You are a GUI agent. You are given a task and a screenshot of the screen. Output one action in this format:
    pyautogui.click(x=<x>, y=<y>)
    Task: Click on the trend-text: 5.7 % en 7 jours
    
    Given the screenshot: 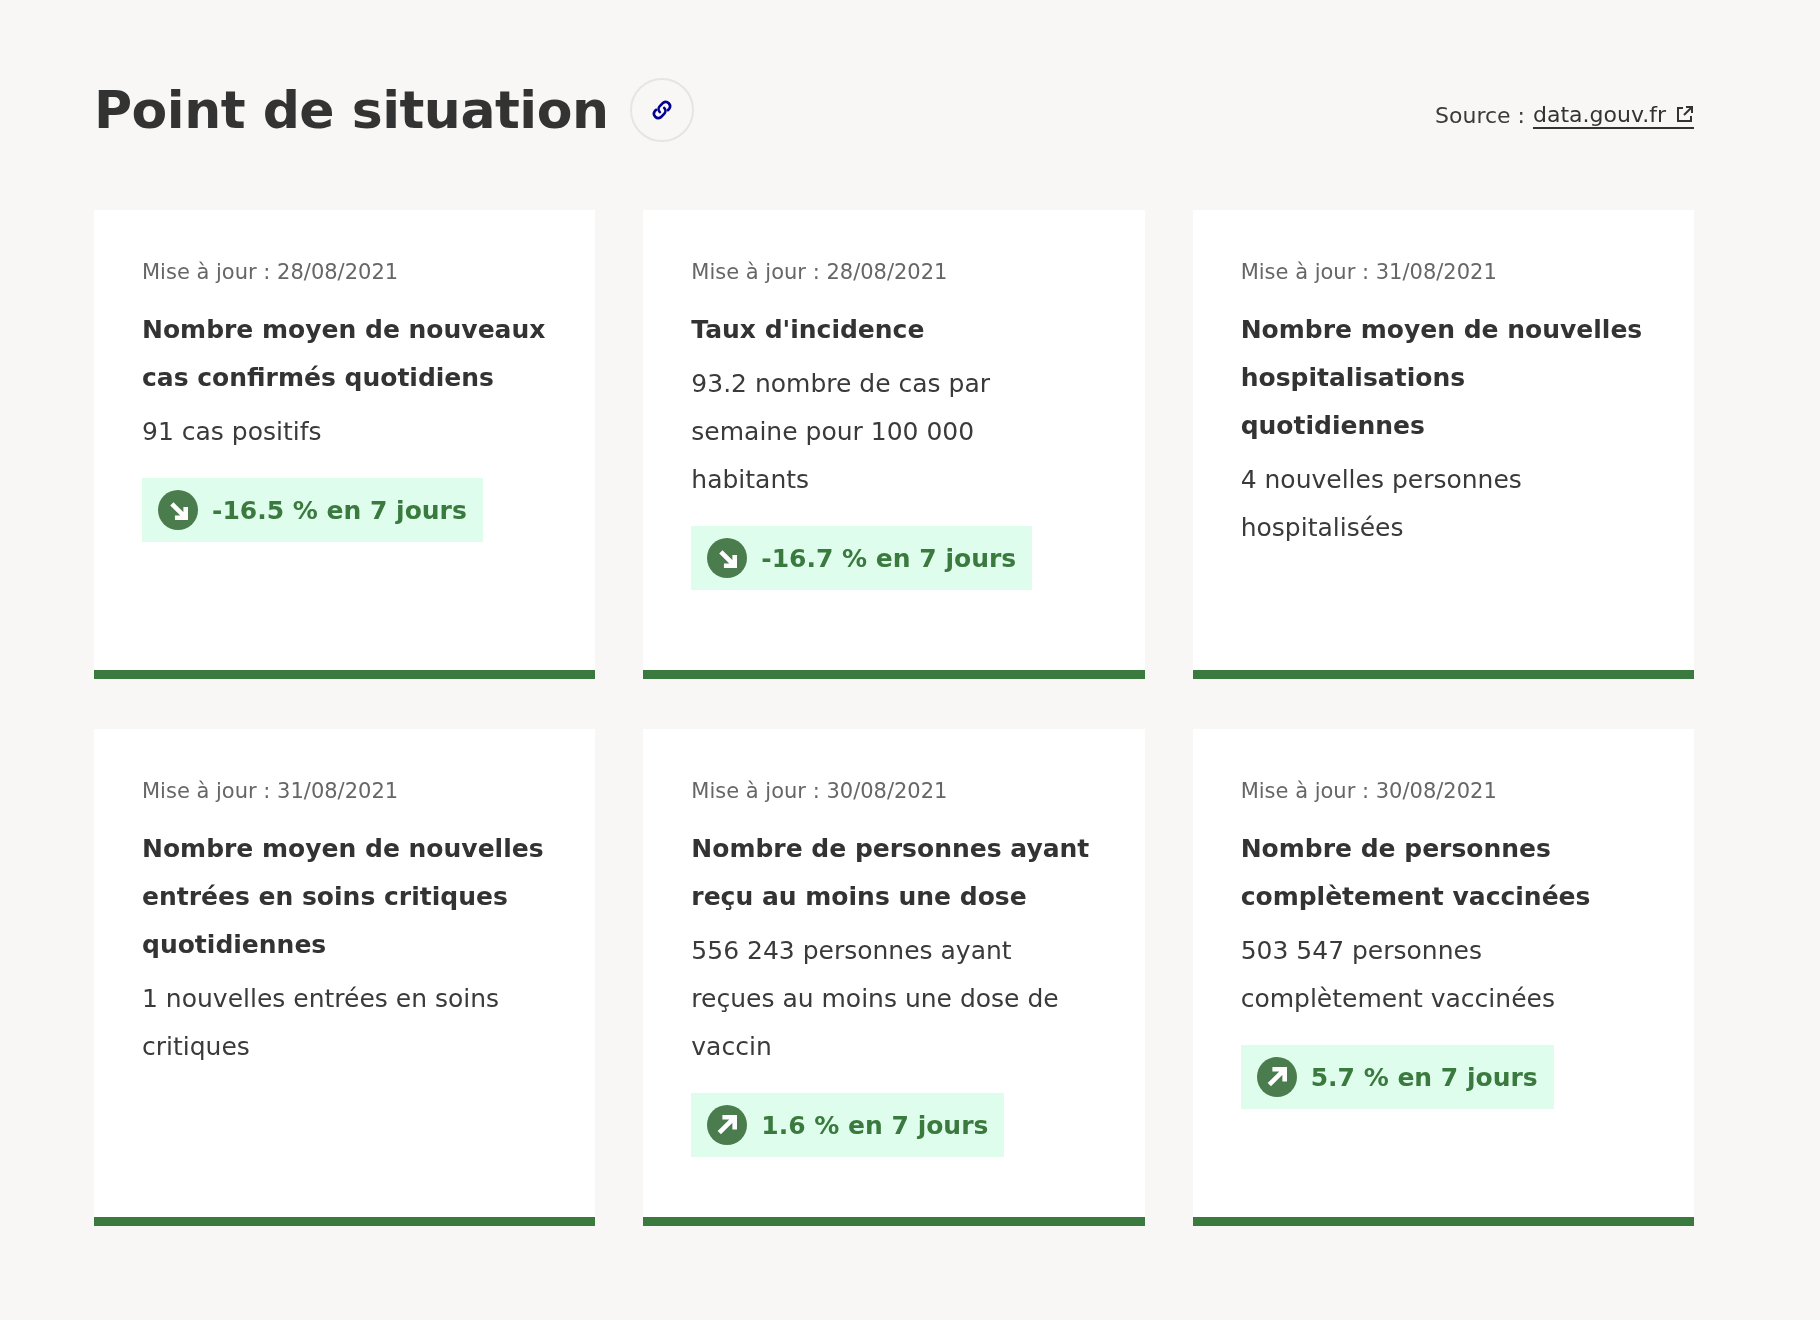 What is the action you would take?
    pyautogui.click(x=1424, y=1077)
    